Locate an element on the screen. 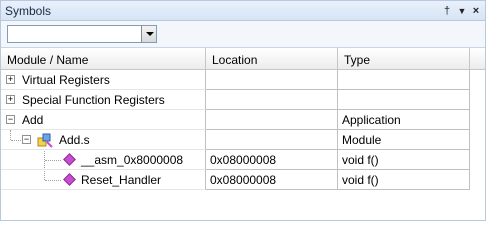 The image size is (486, 240). column-header-type: Type is located at coordinates (404, 59).